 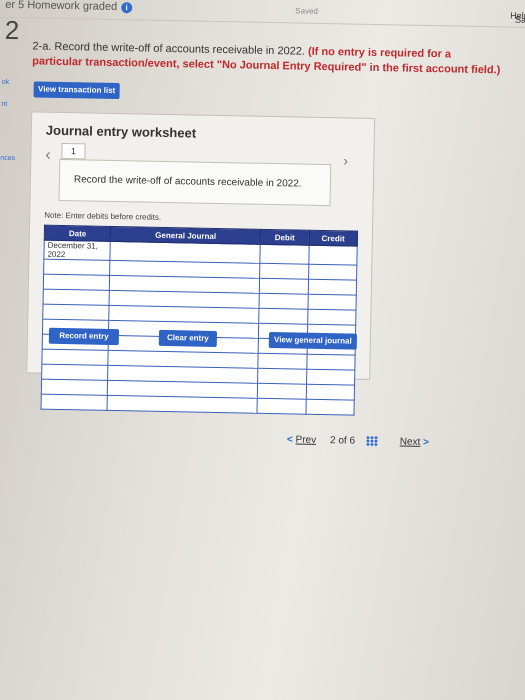 What do you see at coordinates (127, 8) in the screenshot?
I see `info-icon: i` at bounding box center [127, 8].